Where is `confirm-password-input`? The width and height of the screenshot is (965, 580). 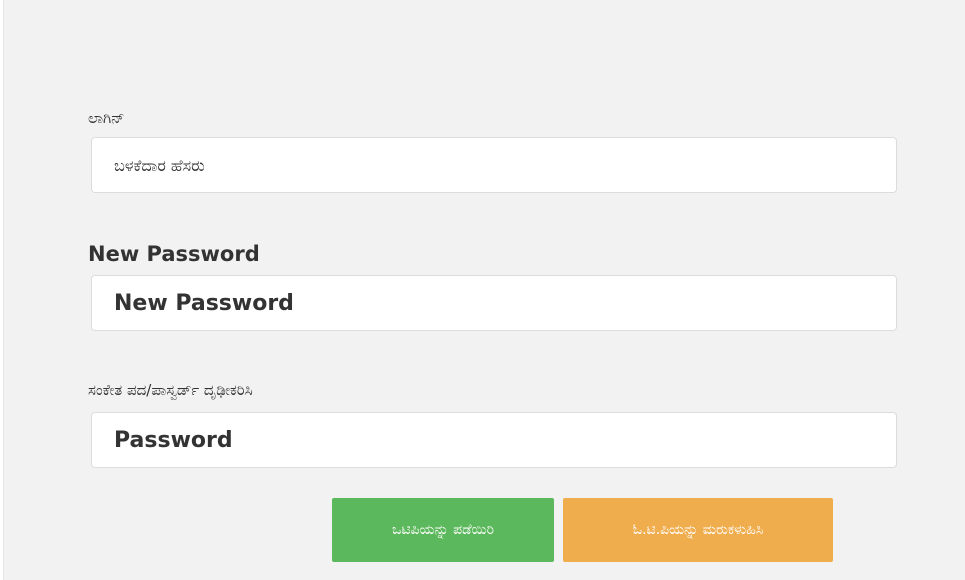
confirm-password-input is located at coordinates (494, 440).